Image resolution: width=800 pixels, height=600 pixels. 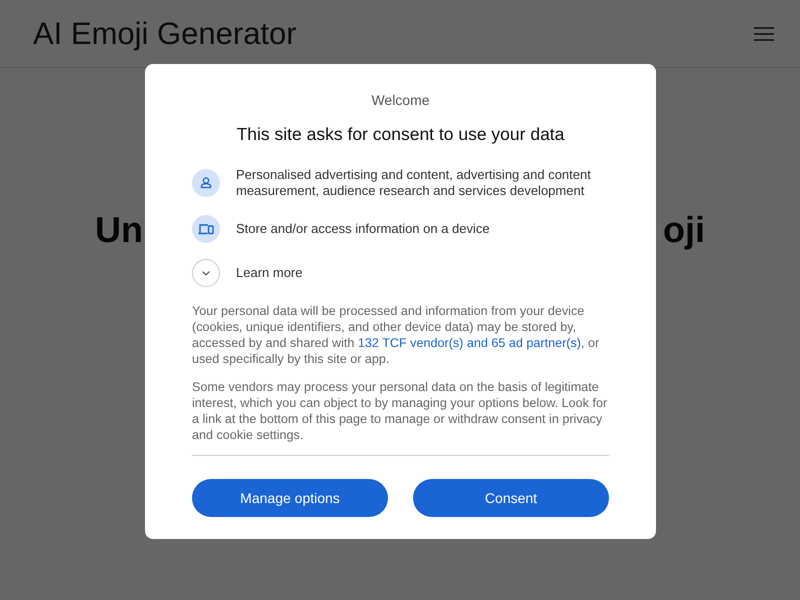 I want to click on learn-more-toggle: Learn more, so click(x=269, y=273).